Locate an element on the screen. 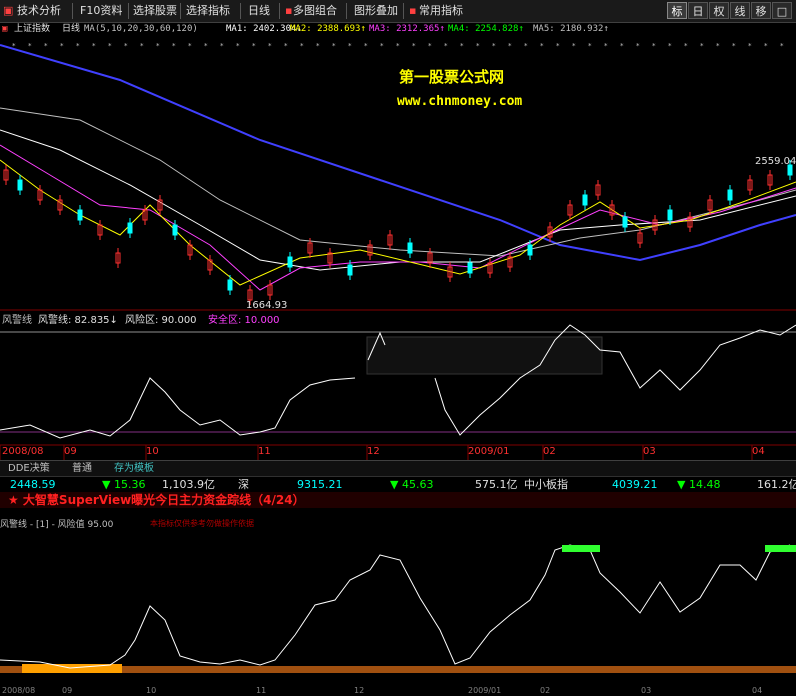  btn-window: □ is located at coordinates (782, 10).